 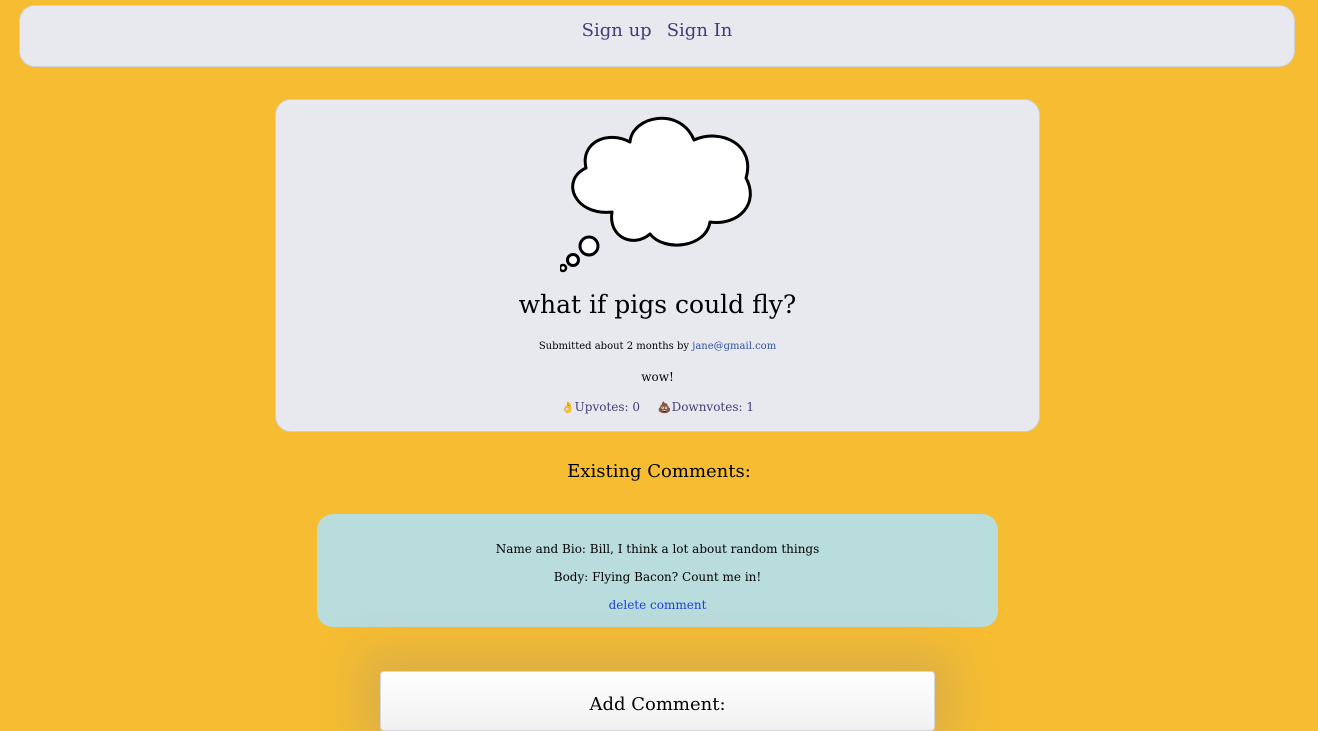 What do you see at coordinates (617, 30) in the screenshot?
I see `sign-up-link: Sign up` at bounding box center [617, 30].